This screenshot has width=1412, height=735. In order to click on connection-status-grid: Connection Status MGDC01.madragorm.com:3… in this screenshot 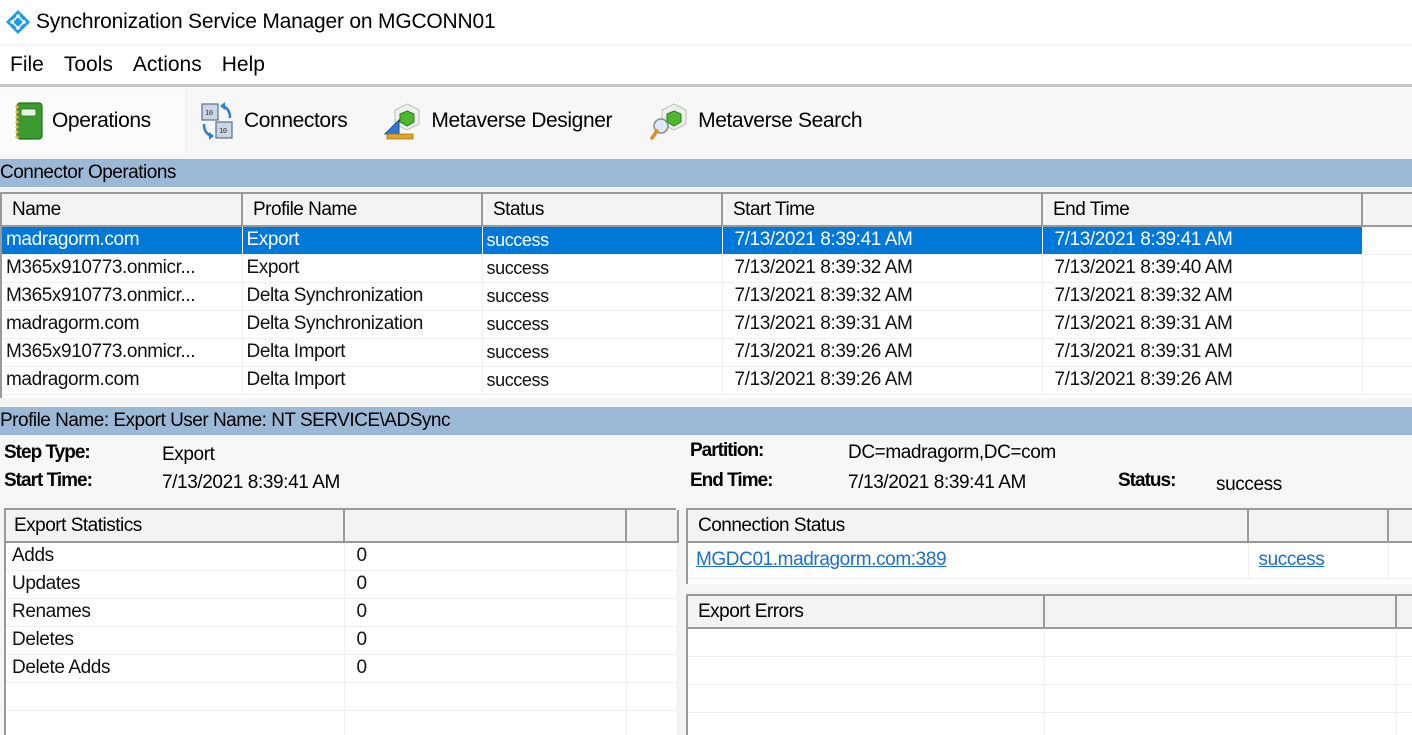, I will do `click(1049, 546)`.